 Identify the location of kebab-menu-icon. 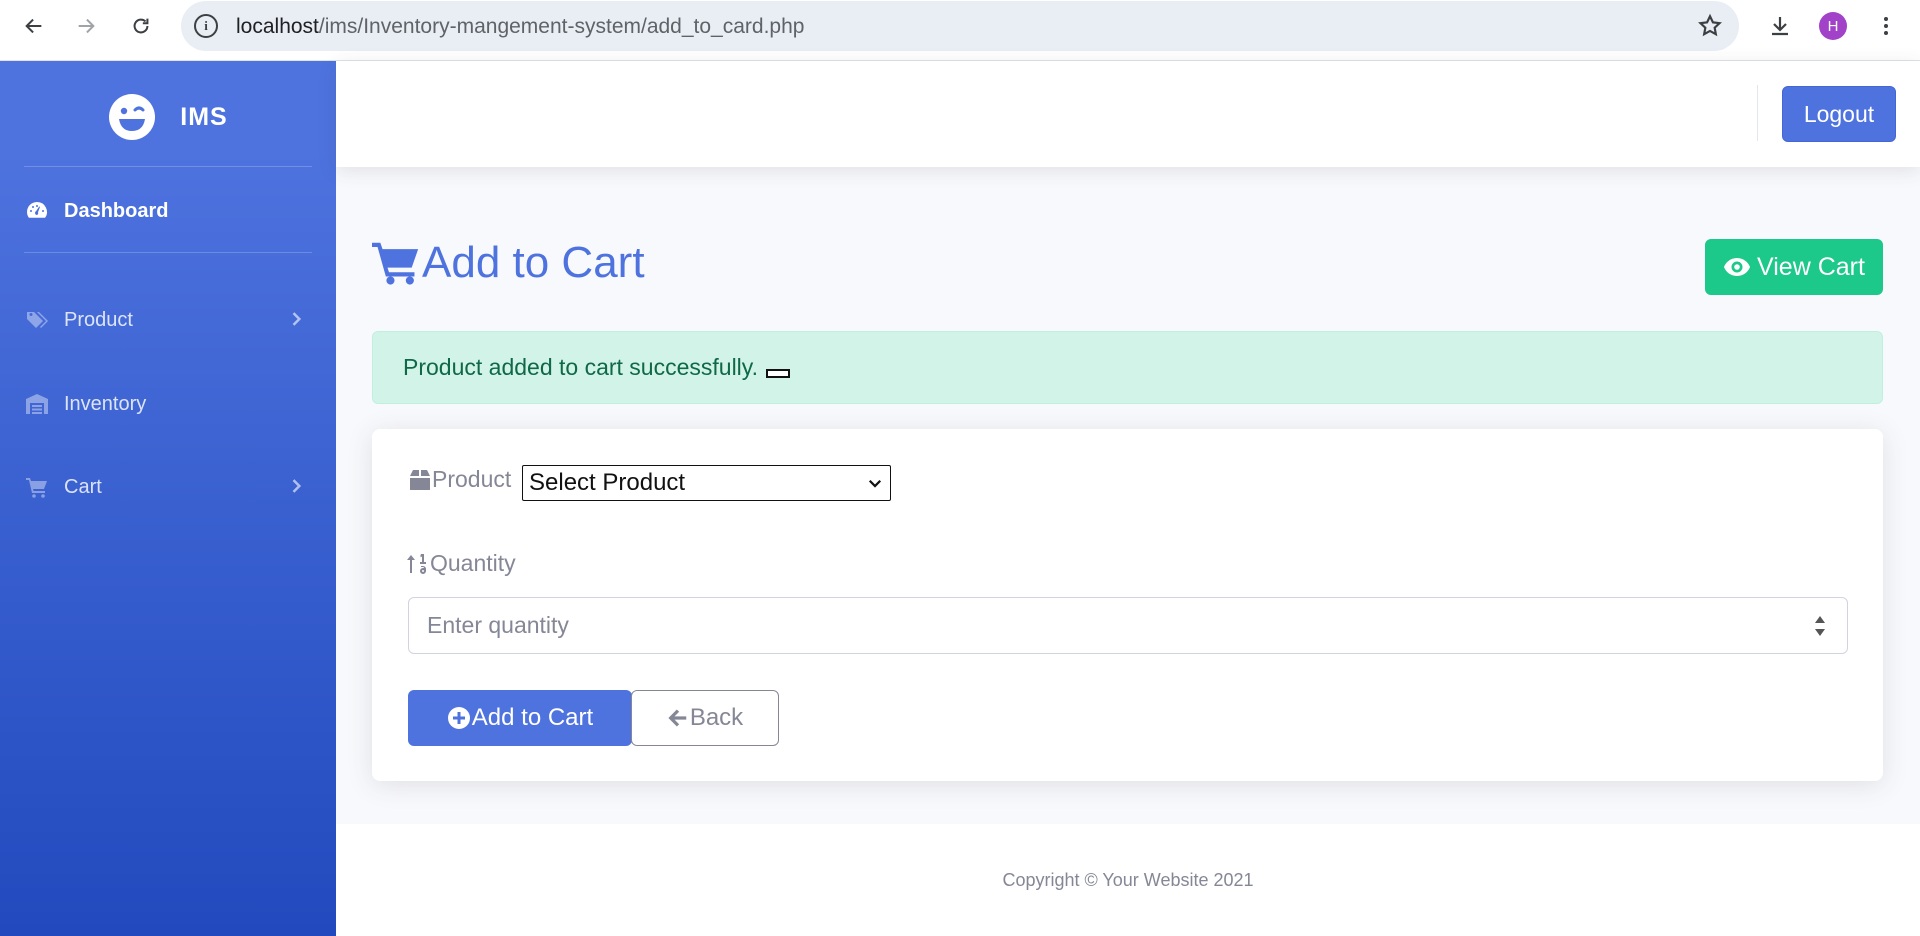
(1886, 26).